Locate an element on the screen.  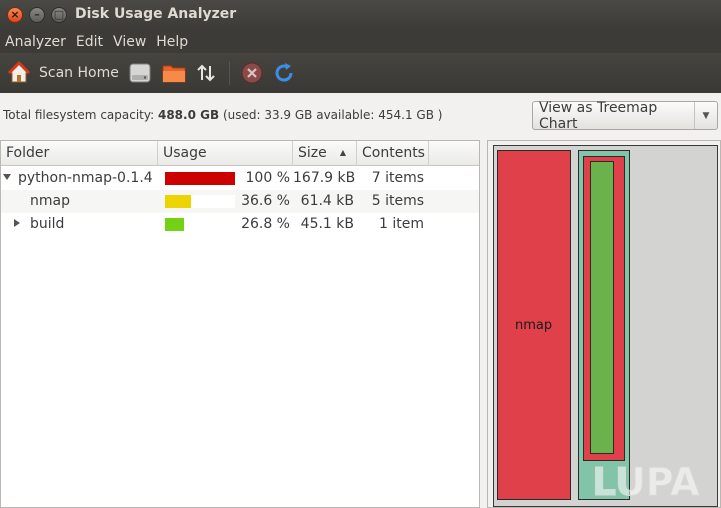
sort-ascending-icon: ▲ is located at coordinates (342, 152).